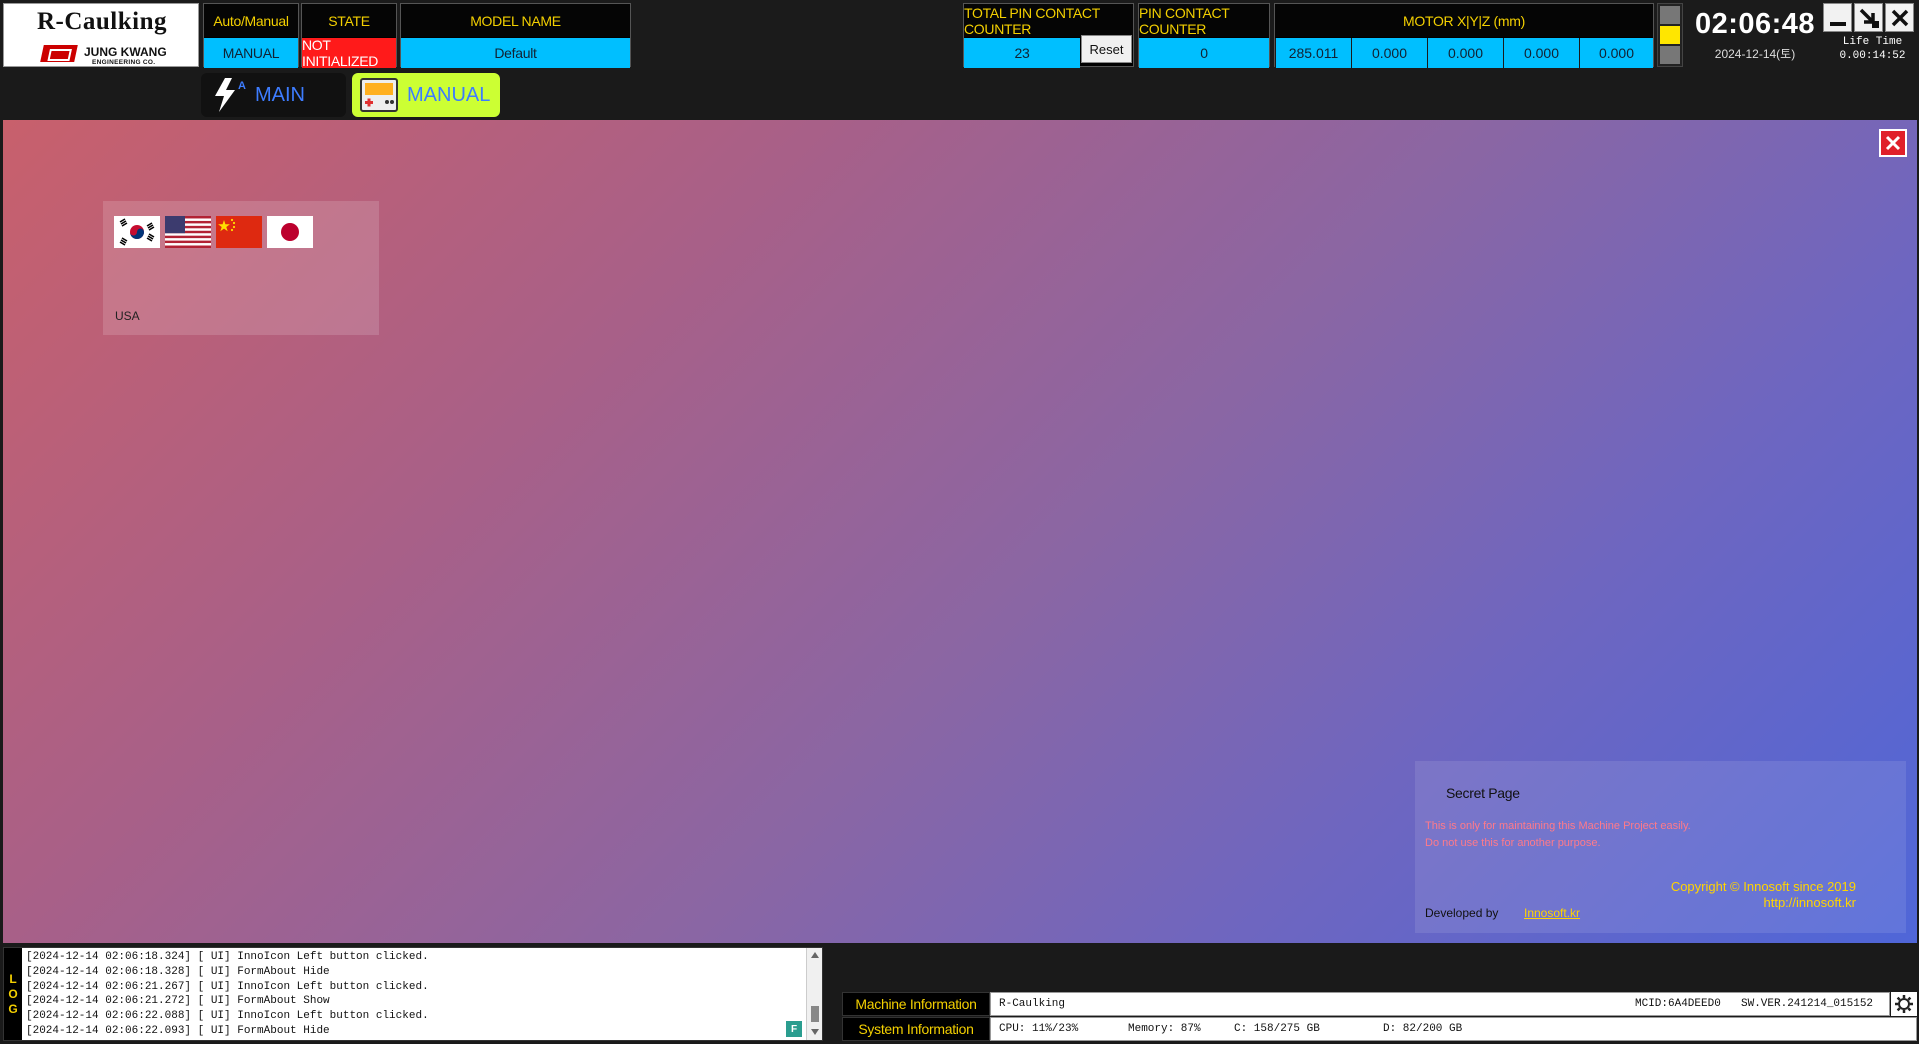 The width and height of the screenshot is (1919, 1044). I want to click on close-page-button, so click(1893, 143).